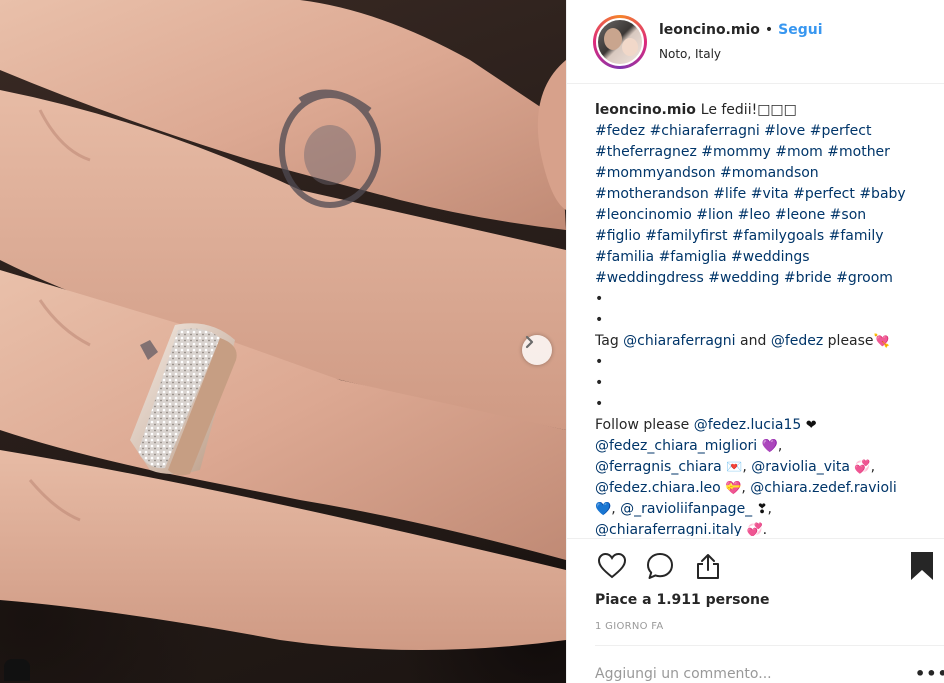 The height and width of the screenshot is (683, 944). Describe the element at coordinates (714, 215) in the screenshot. I see `hashtag-link: #lion` at that location.